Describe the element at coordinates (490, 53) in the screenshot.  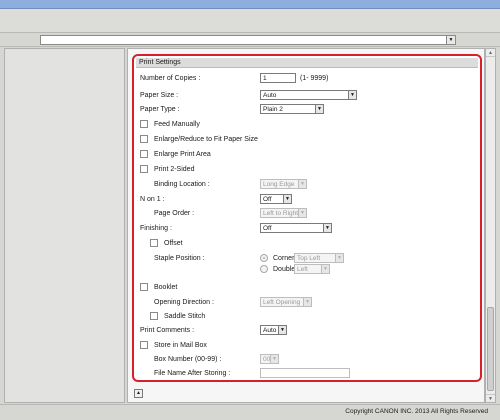
I see `scroll-up-icon: ▲` at that location.